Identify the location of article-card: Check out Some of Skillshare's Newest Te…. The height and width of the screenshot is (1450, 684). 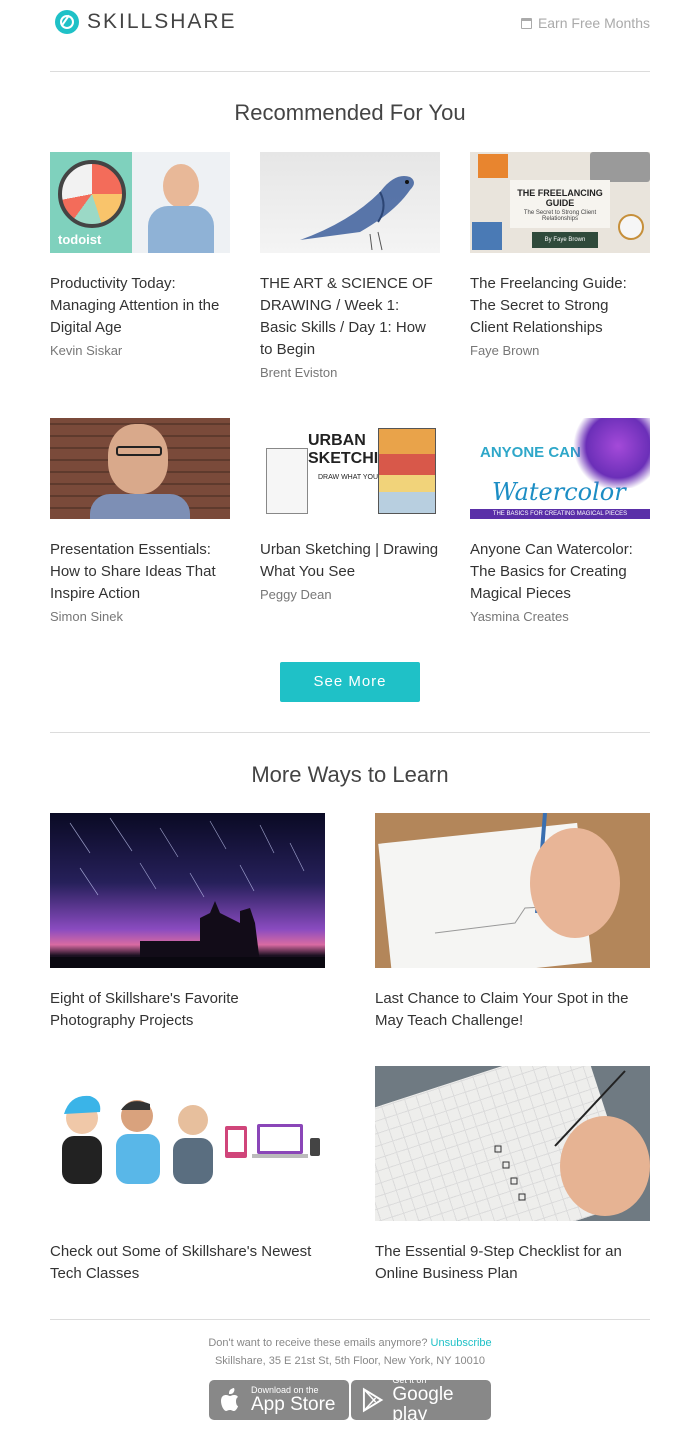
(187, 1175).